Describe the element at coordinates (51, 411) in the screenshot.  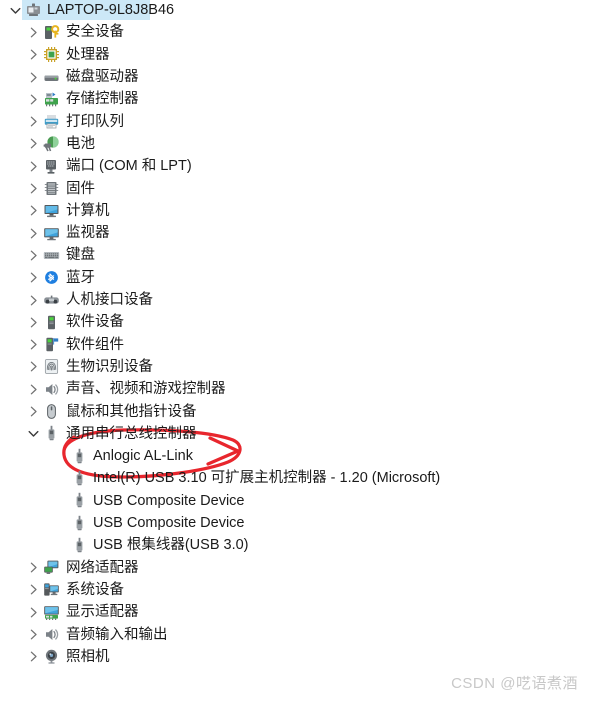
I see `mouse-icon` at that location.